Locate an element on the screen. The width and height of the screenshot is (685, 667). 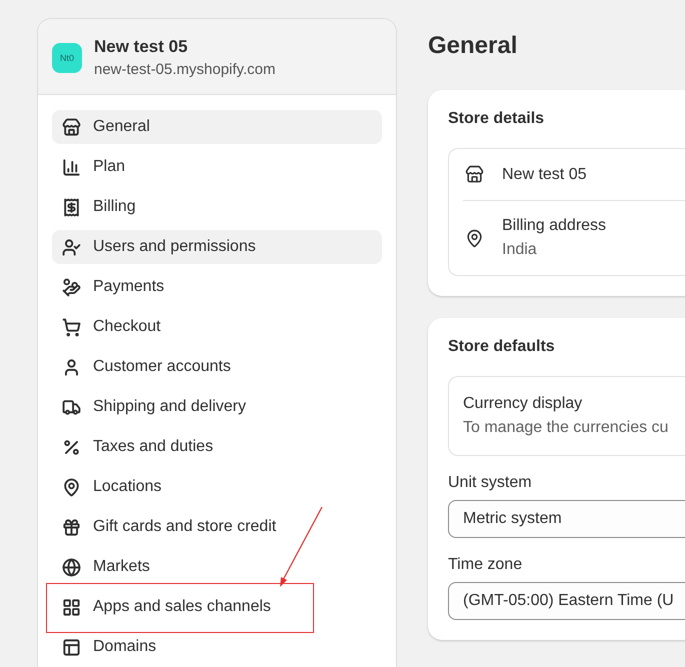
sidebar-item: Payments is located at coordinates (217, 287).